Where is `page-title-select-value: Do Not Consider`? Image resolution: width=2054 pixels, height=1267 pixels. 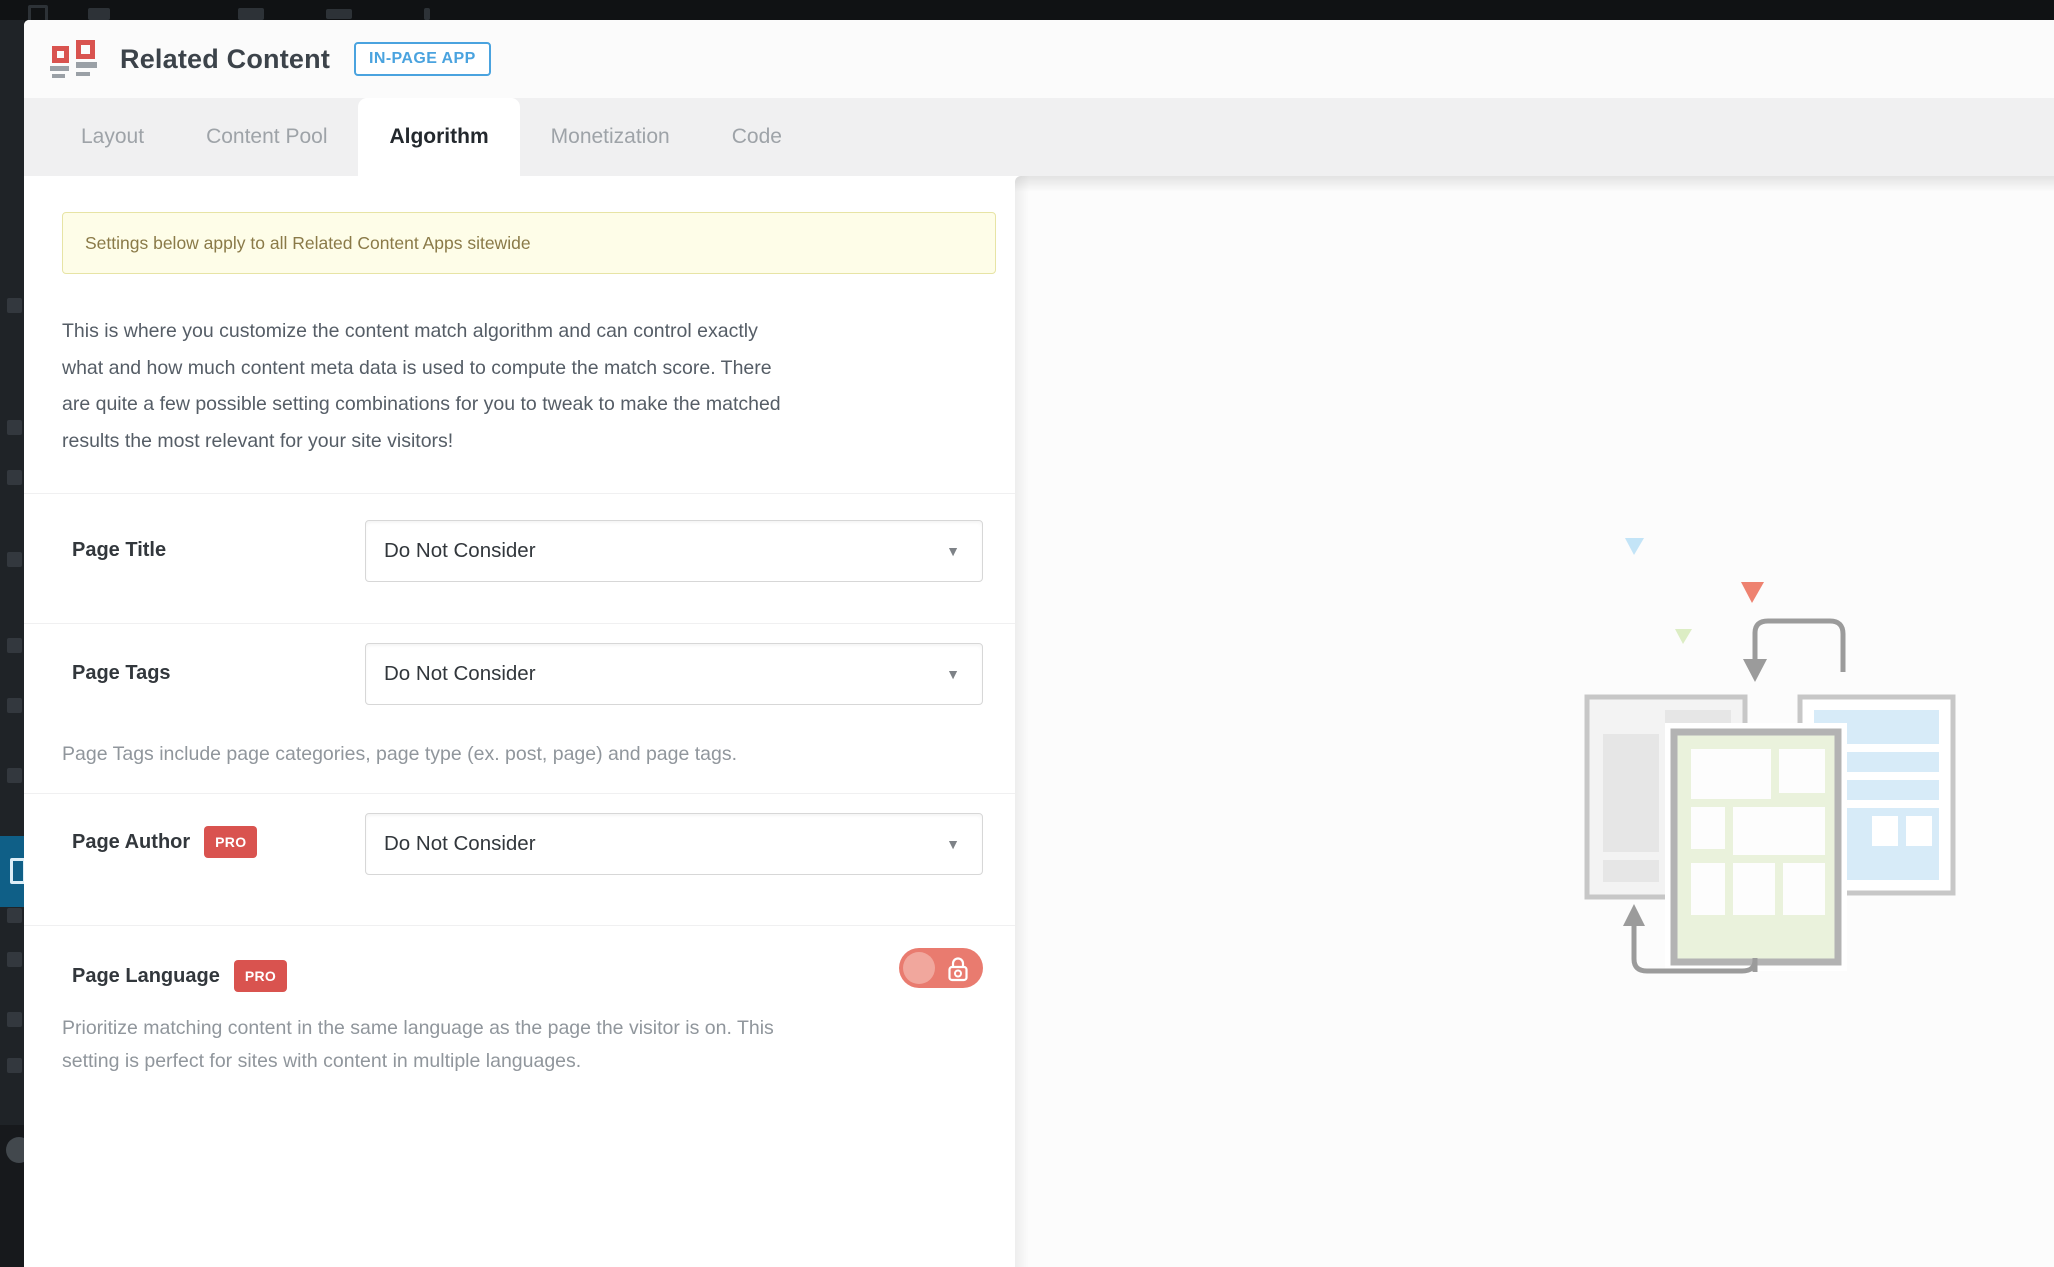 page-title-select-value: Do Not Consider is located at coordinates (460, 550).